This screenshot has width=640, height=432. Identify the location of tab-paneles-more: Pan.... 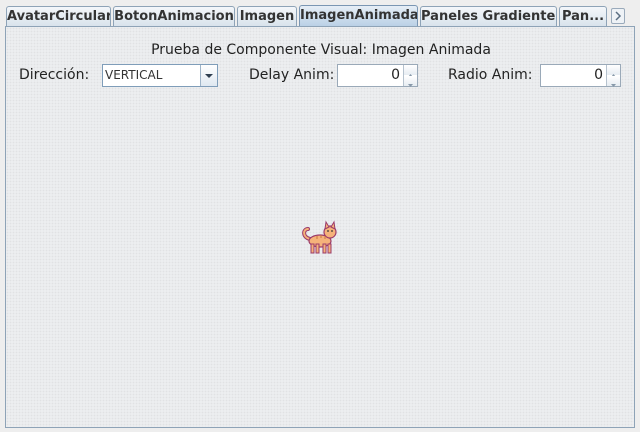
(583, 16).